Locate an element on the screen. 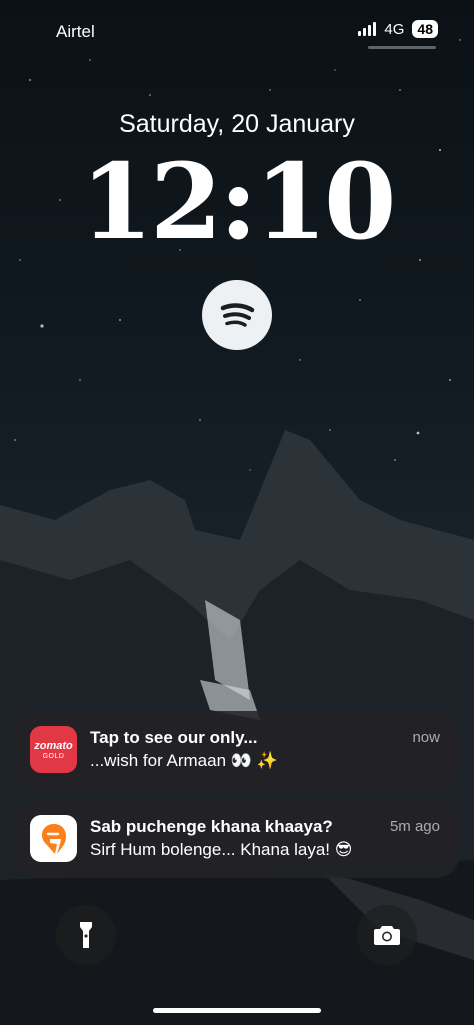  home-indicator is located at coordinates (237, 1010).